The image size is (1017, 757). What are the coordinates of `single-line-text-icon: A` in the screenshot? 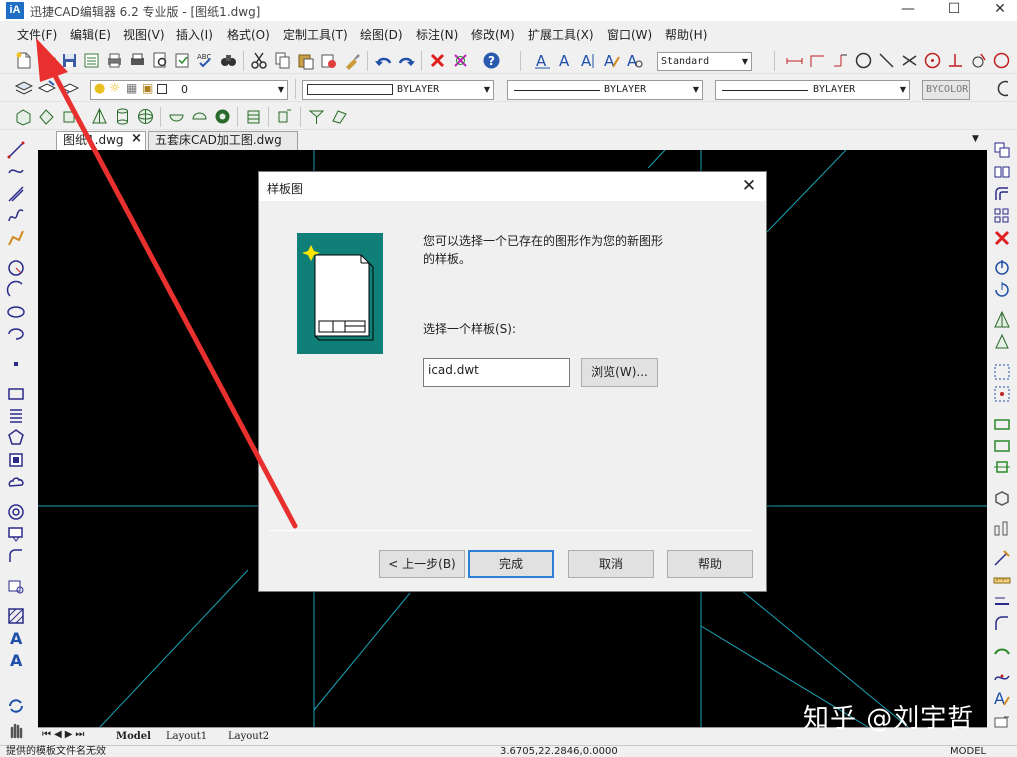 It's located at (565, 60).